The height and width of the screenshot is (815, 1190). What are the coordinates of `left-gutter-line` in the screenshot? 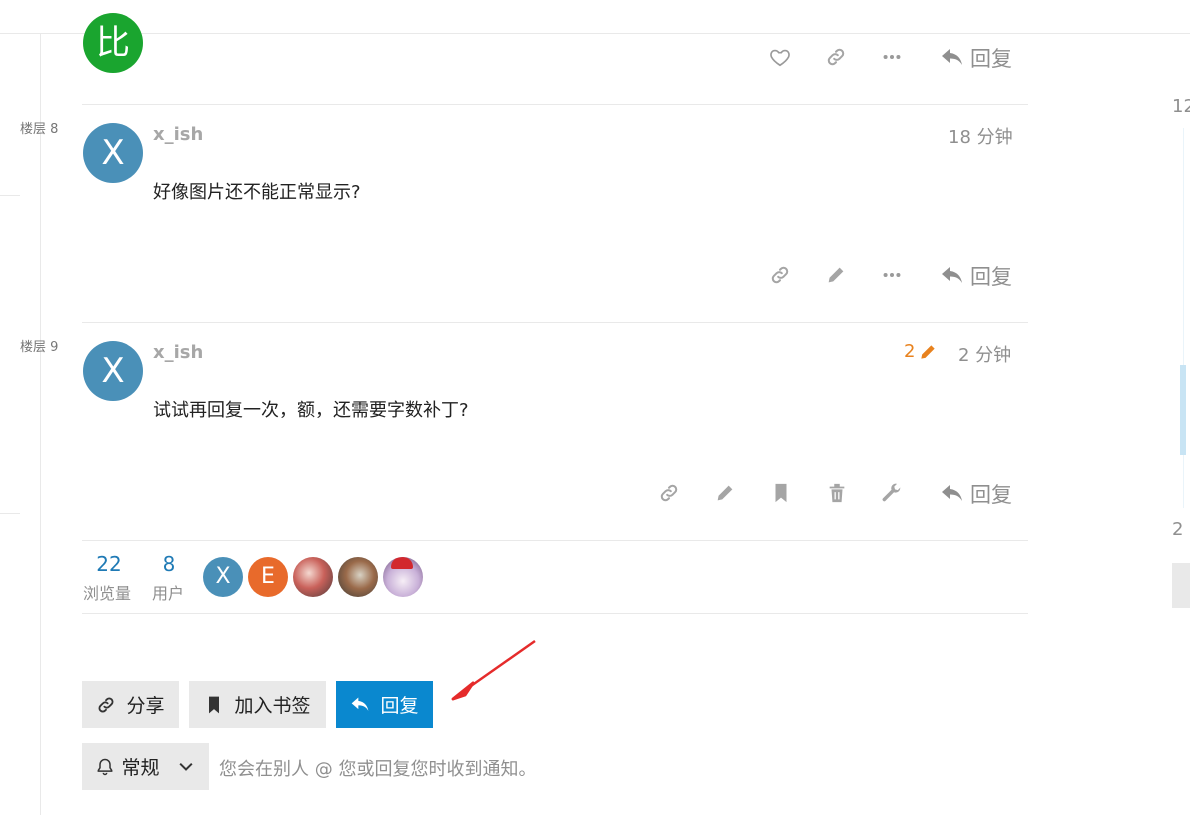 It's located at (40, 424).